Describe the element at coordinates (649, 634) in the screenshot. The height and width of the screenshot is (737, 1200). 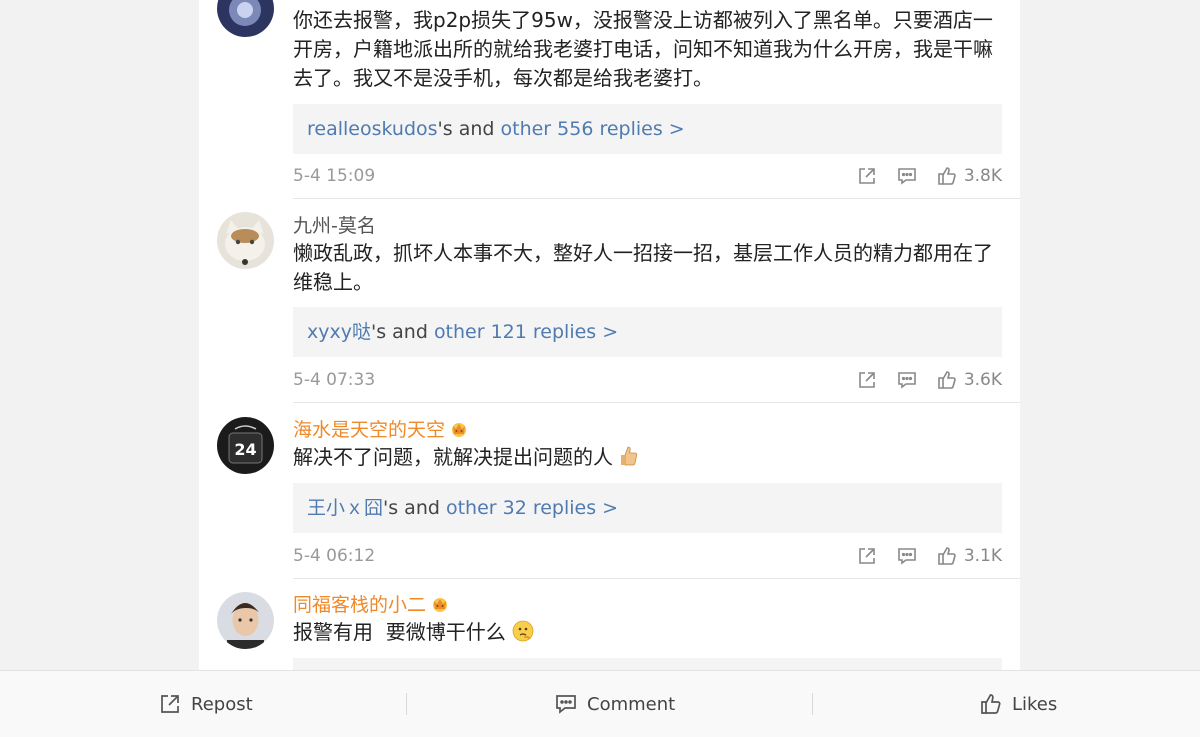
I see `comment-text: 报警有用 要微博干什么` at that location.